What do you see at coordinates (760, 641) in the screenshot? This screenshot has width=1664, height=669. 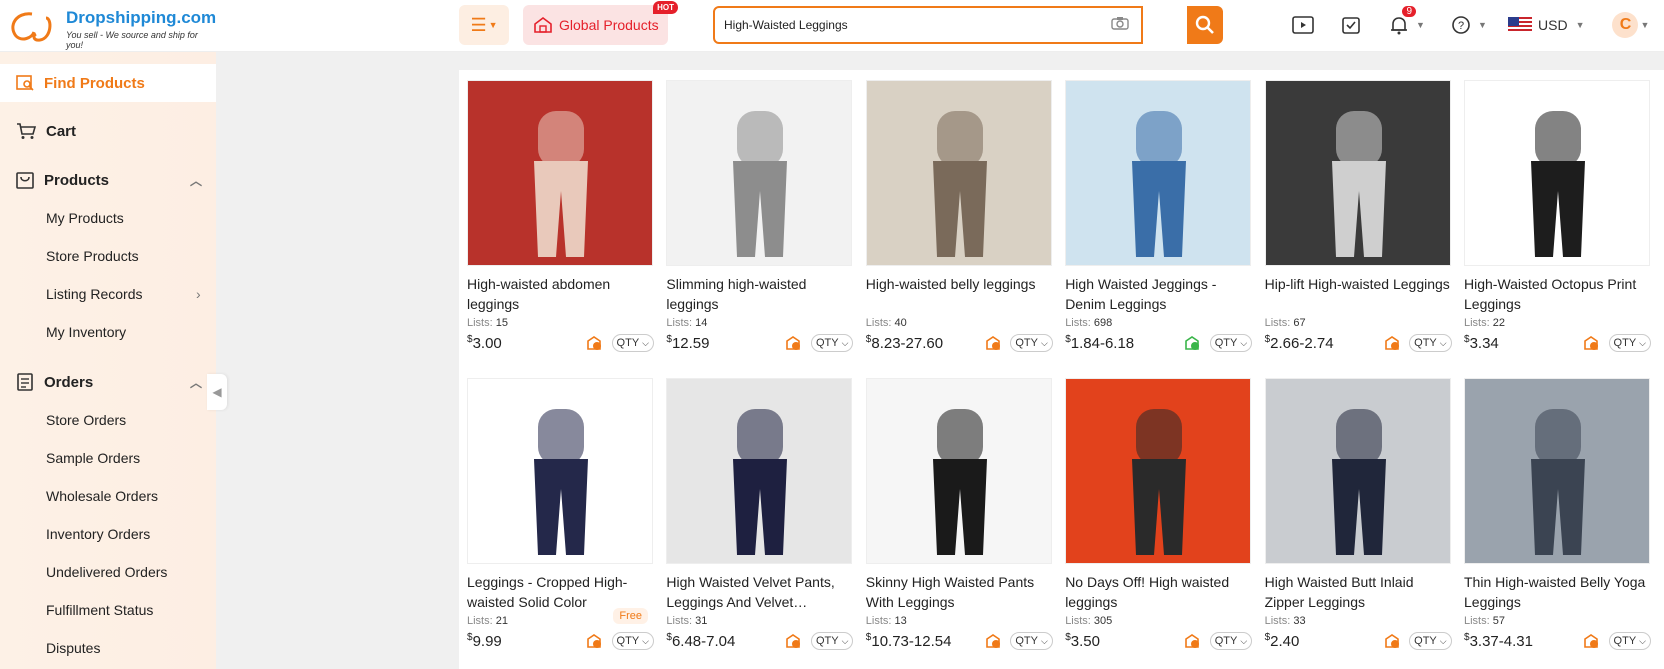 I see `price-row: $6.48-7.04 QTY ⌵` at bounding box center [760, 641].